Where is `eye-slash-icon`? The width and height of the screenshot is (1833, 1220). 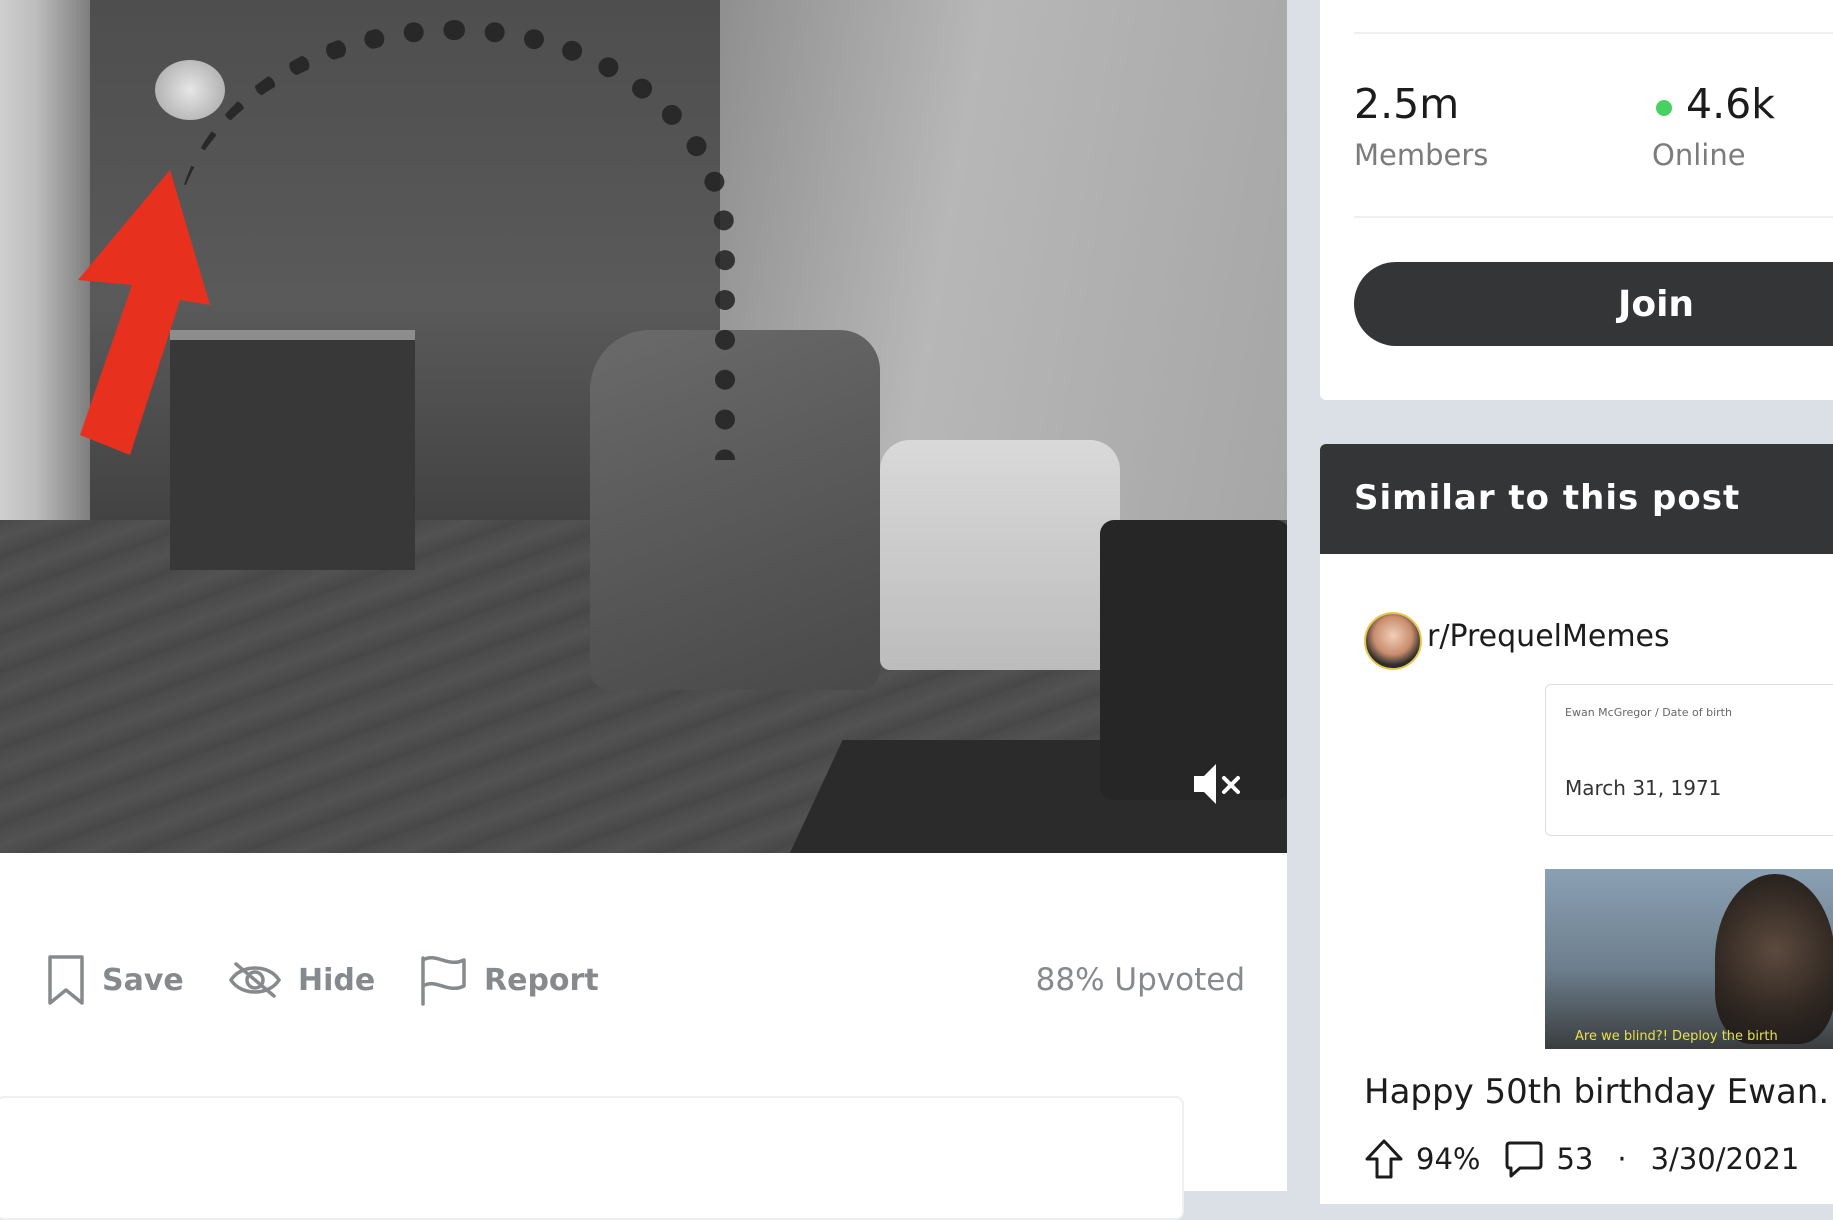
eye-slash-icon is located at coordinates (255, 980).